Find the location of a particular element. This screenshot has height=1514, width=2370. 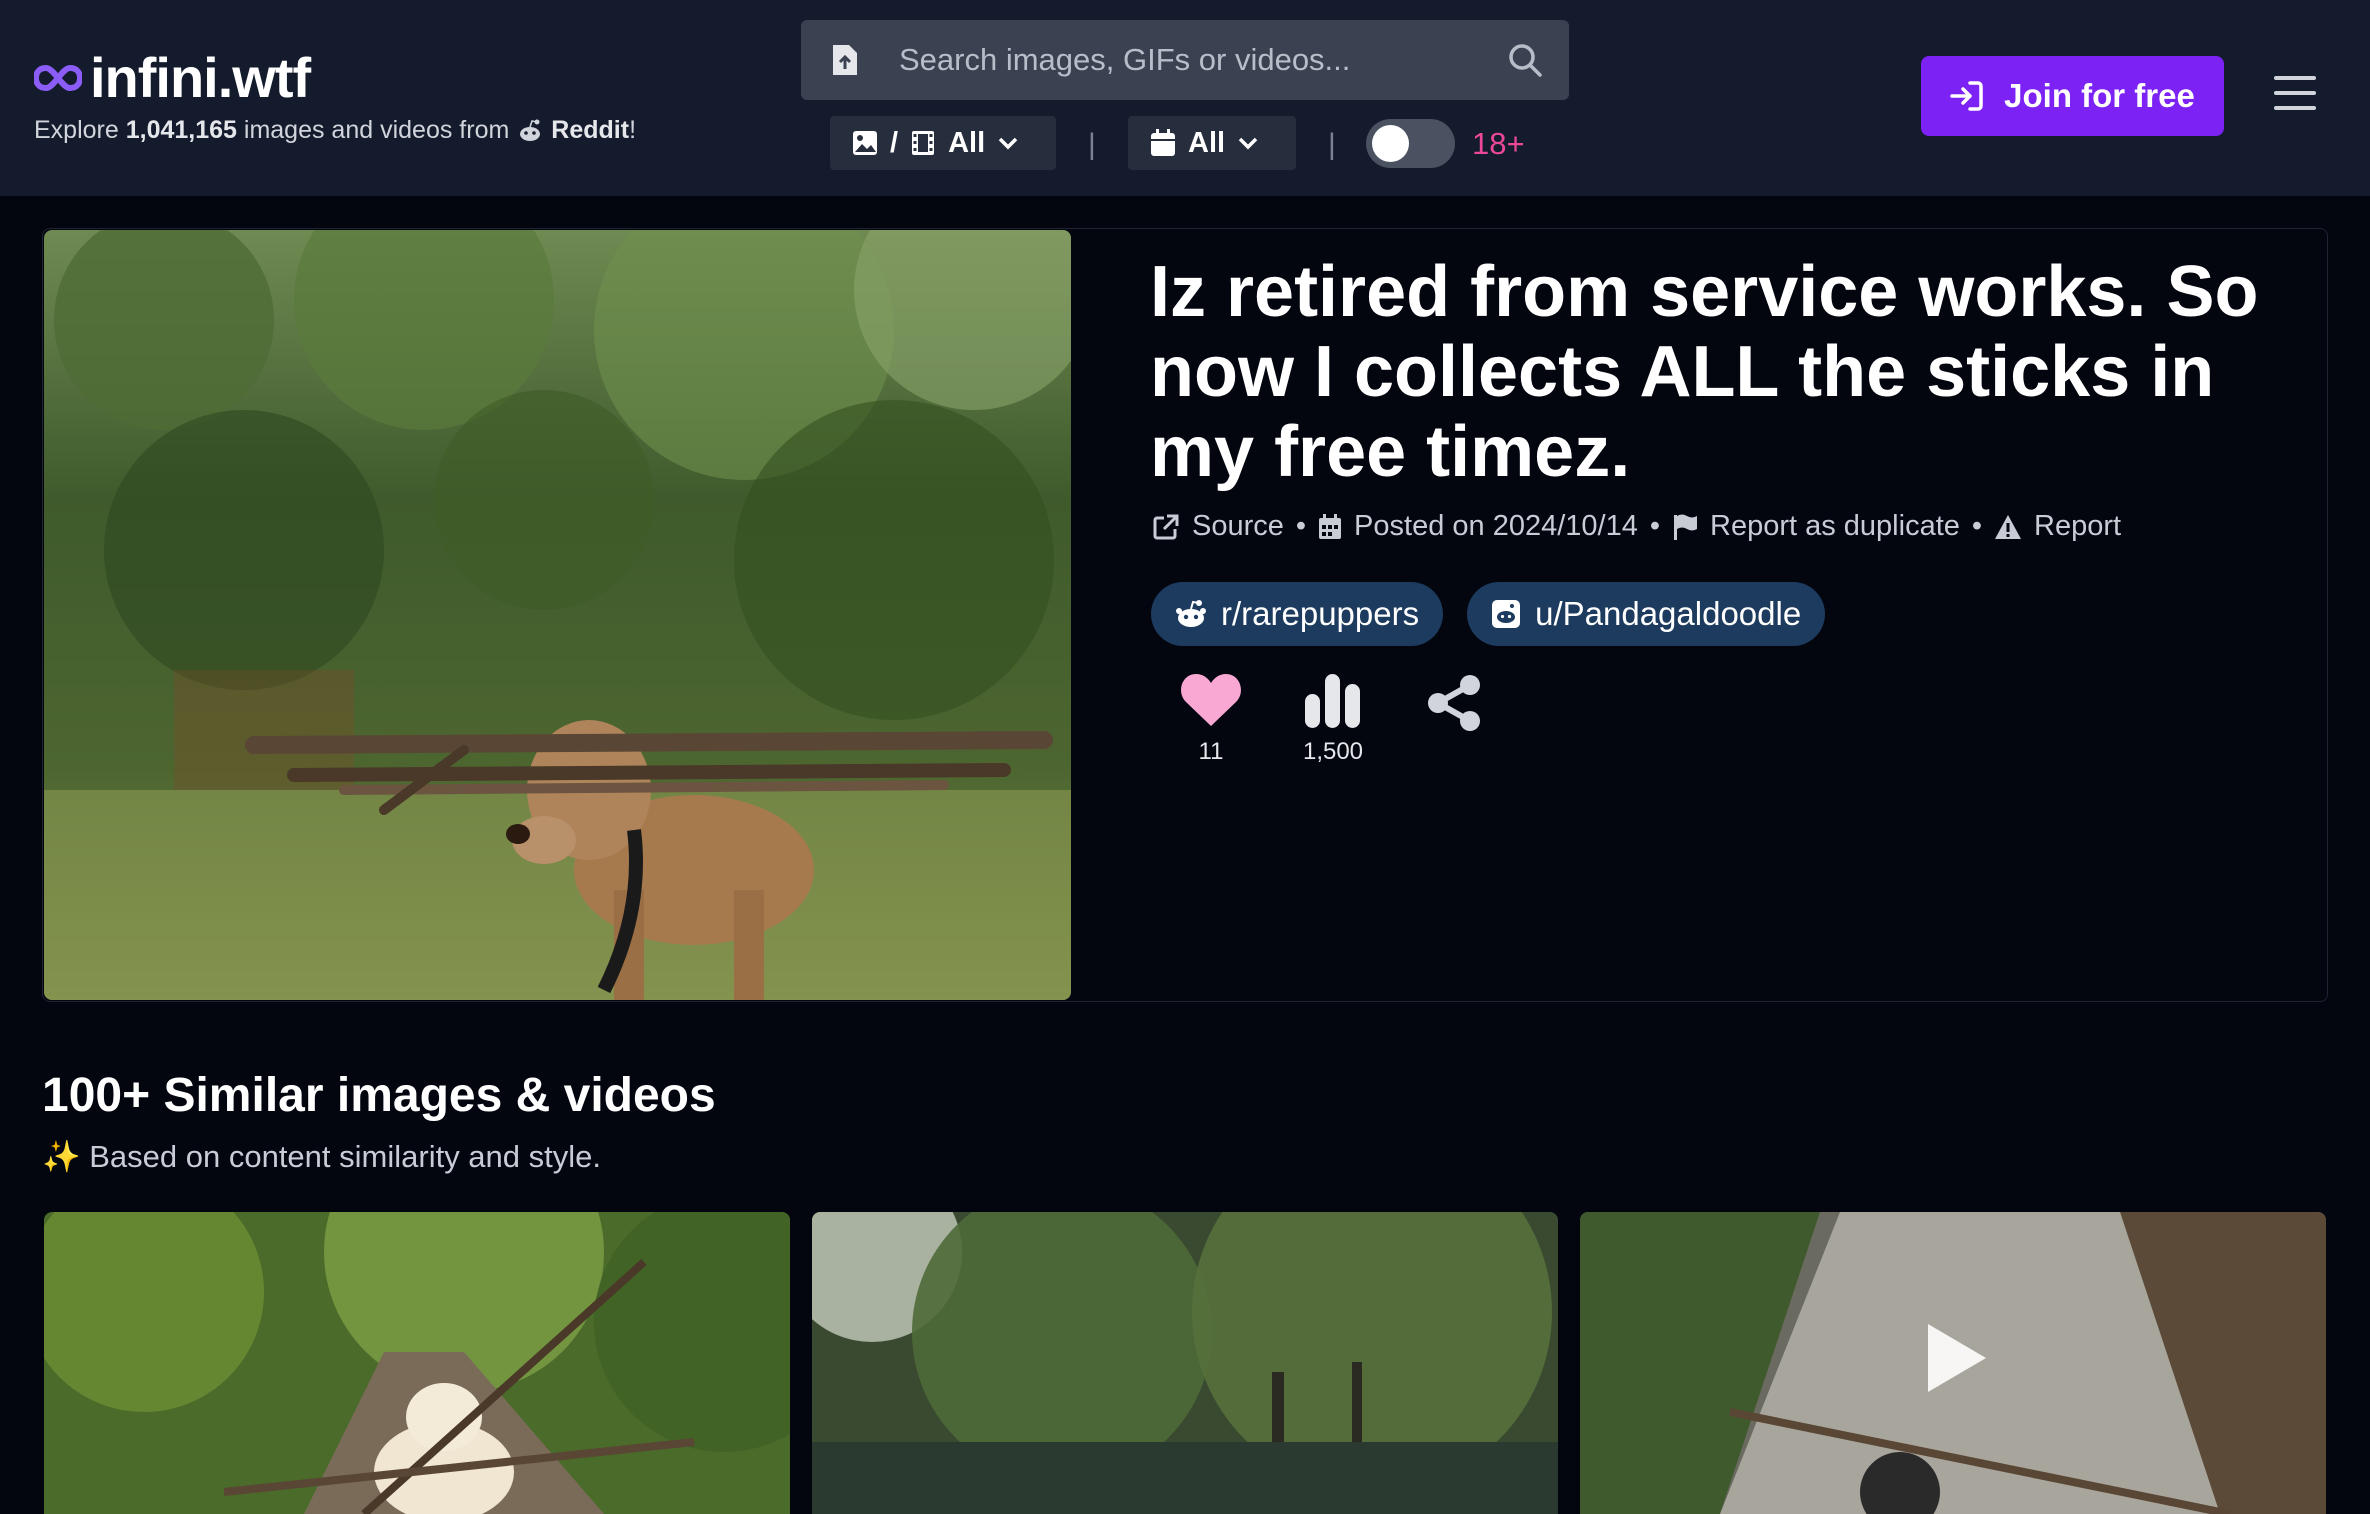

tagline-count: 1,041,165 is located at coordinates (181, 130).